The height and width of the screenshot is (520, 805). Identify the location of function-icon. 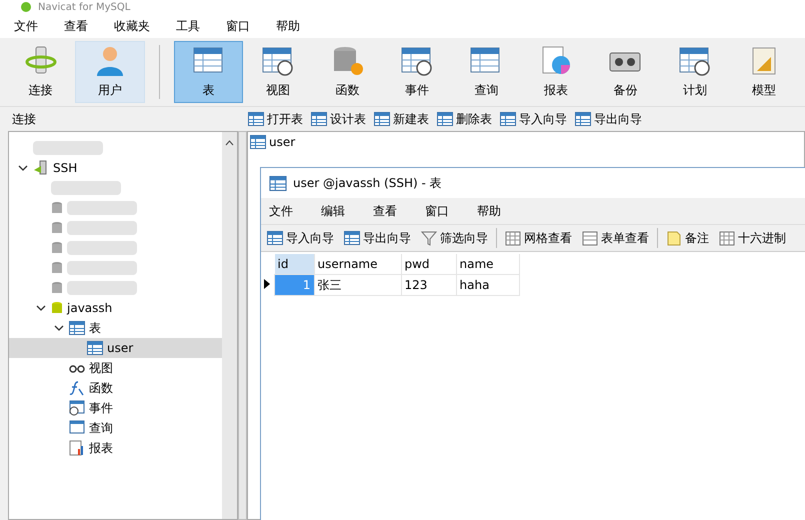
(77, 388).